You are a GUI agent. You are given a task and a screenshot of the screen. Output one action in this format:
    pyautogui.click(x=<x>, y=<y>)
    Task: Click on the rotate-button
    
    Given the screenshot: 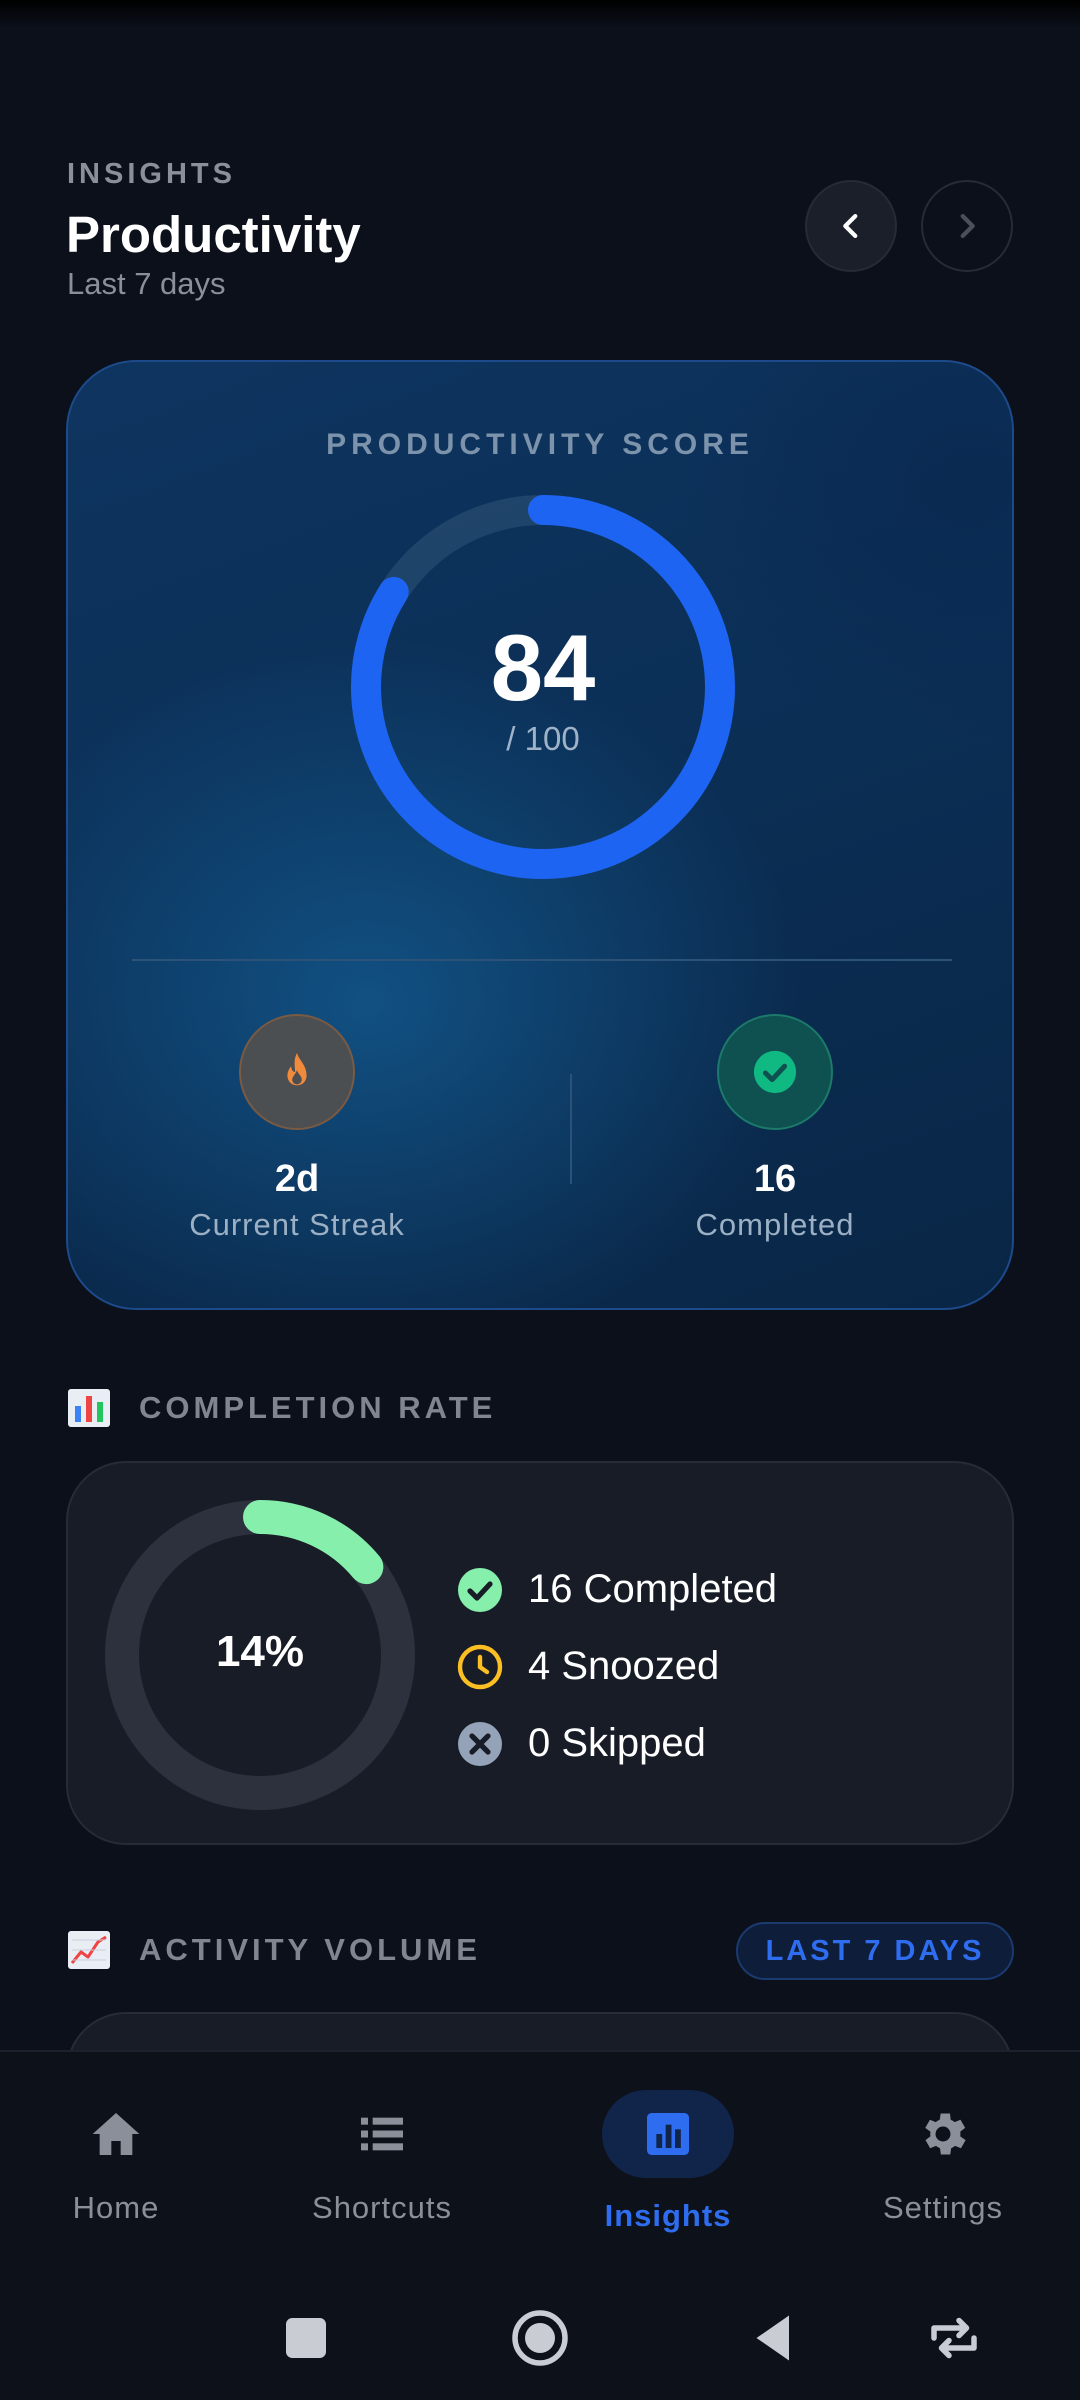 What is the action you would take?
    pyautogui.click(x=954, y=2338)
    